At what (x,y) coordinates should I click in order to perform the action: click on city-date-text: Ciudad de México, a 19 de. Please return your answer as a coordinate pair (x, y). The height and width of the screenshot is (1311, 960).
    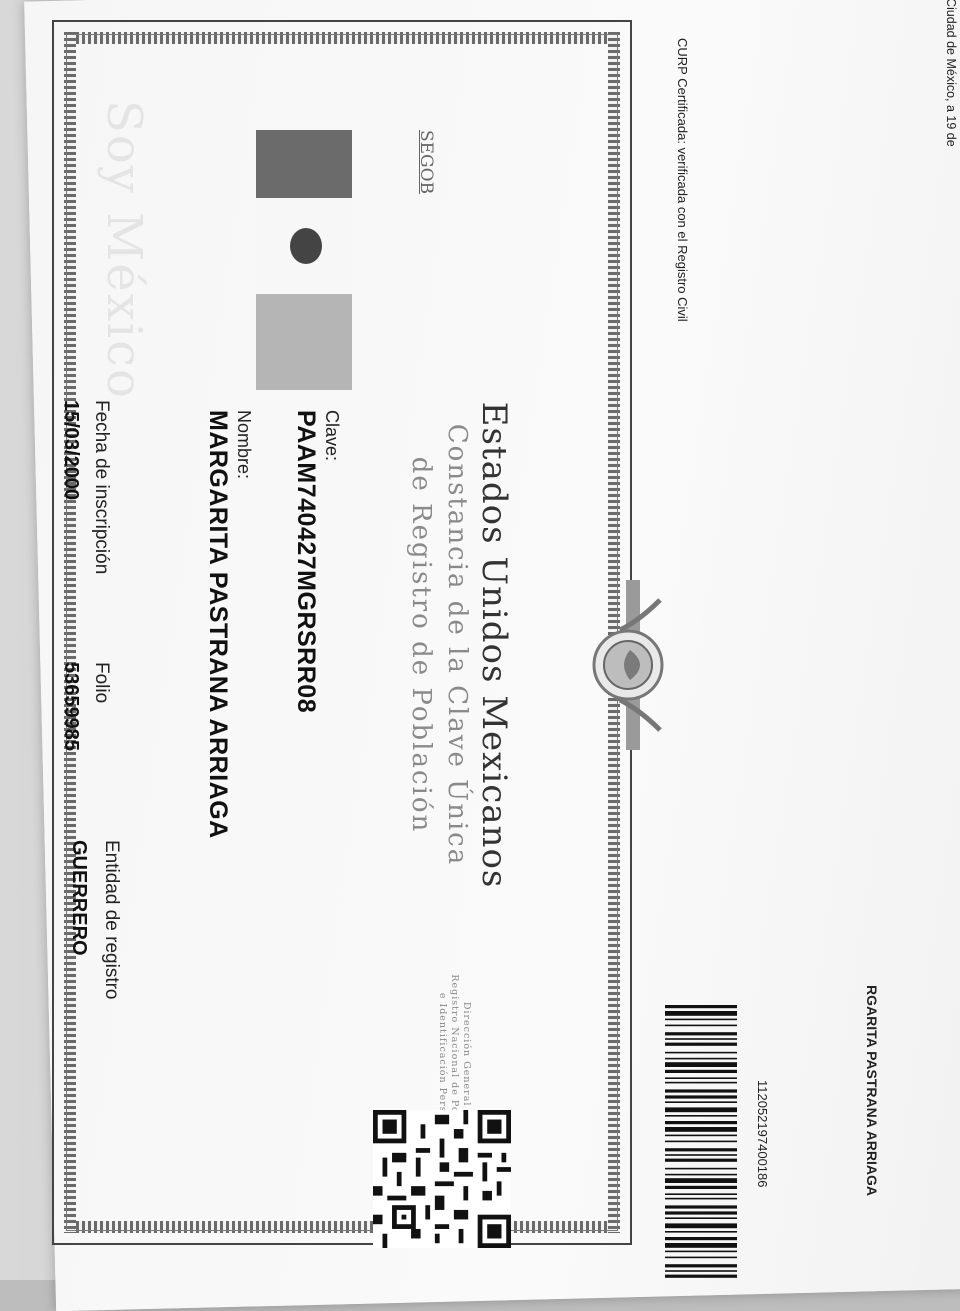
    Looking at the image, I should click on (951, 73).